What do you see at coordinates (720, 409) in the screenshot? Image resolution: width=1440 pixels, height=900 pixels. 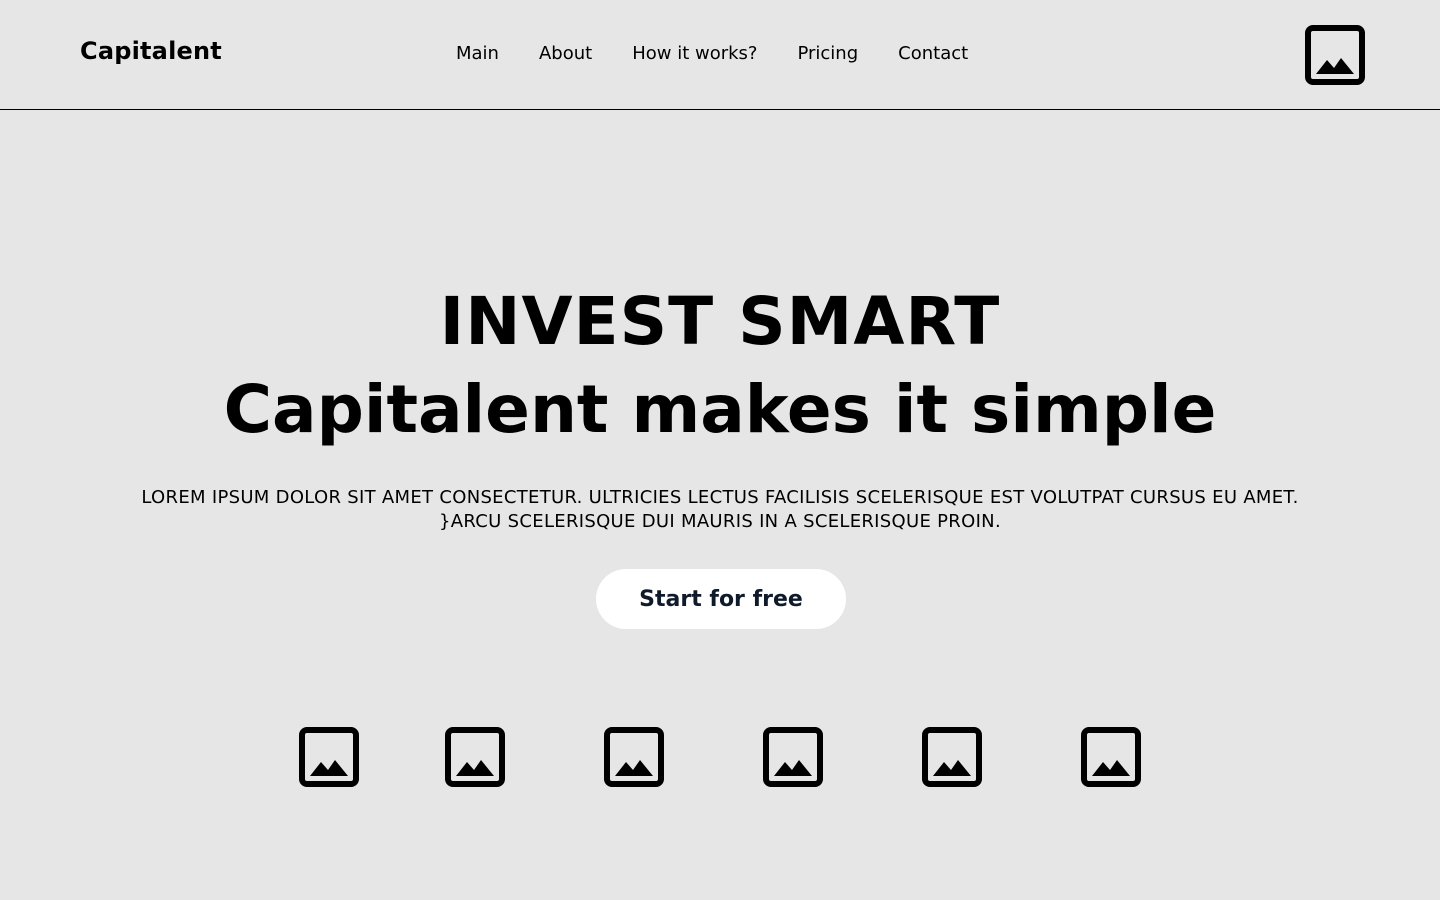 I see `hero-title-line-2: Capitalent makes it simple` at bounding box center [720, 409].